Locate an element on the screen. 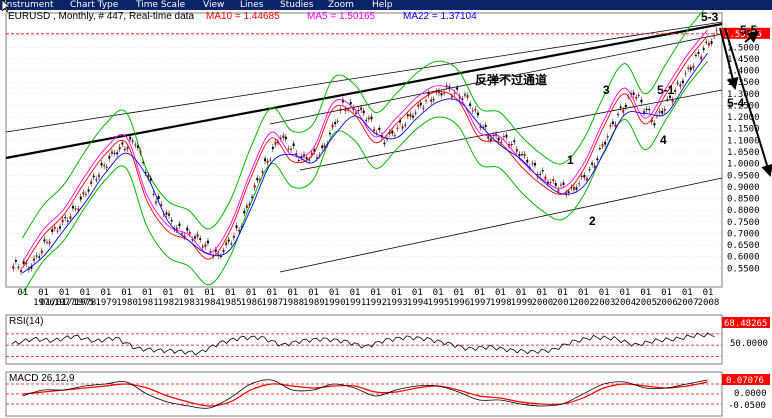  price-y-tick-label: 1.1000 is located at coordinates (743, 141).